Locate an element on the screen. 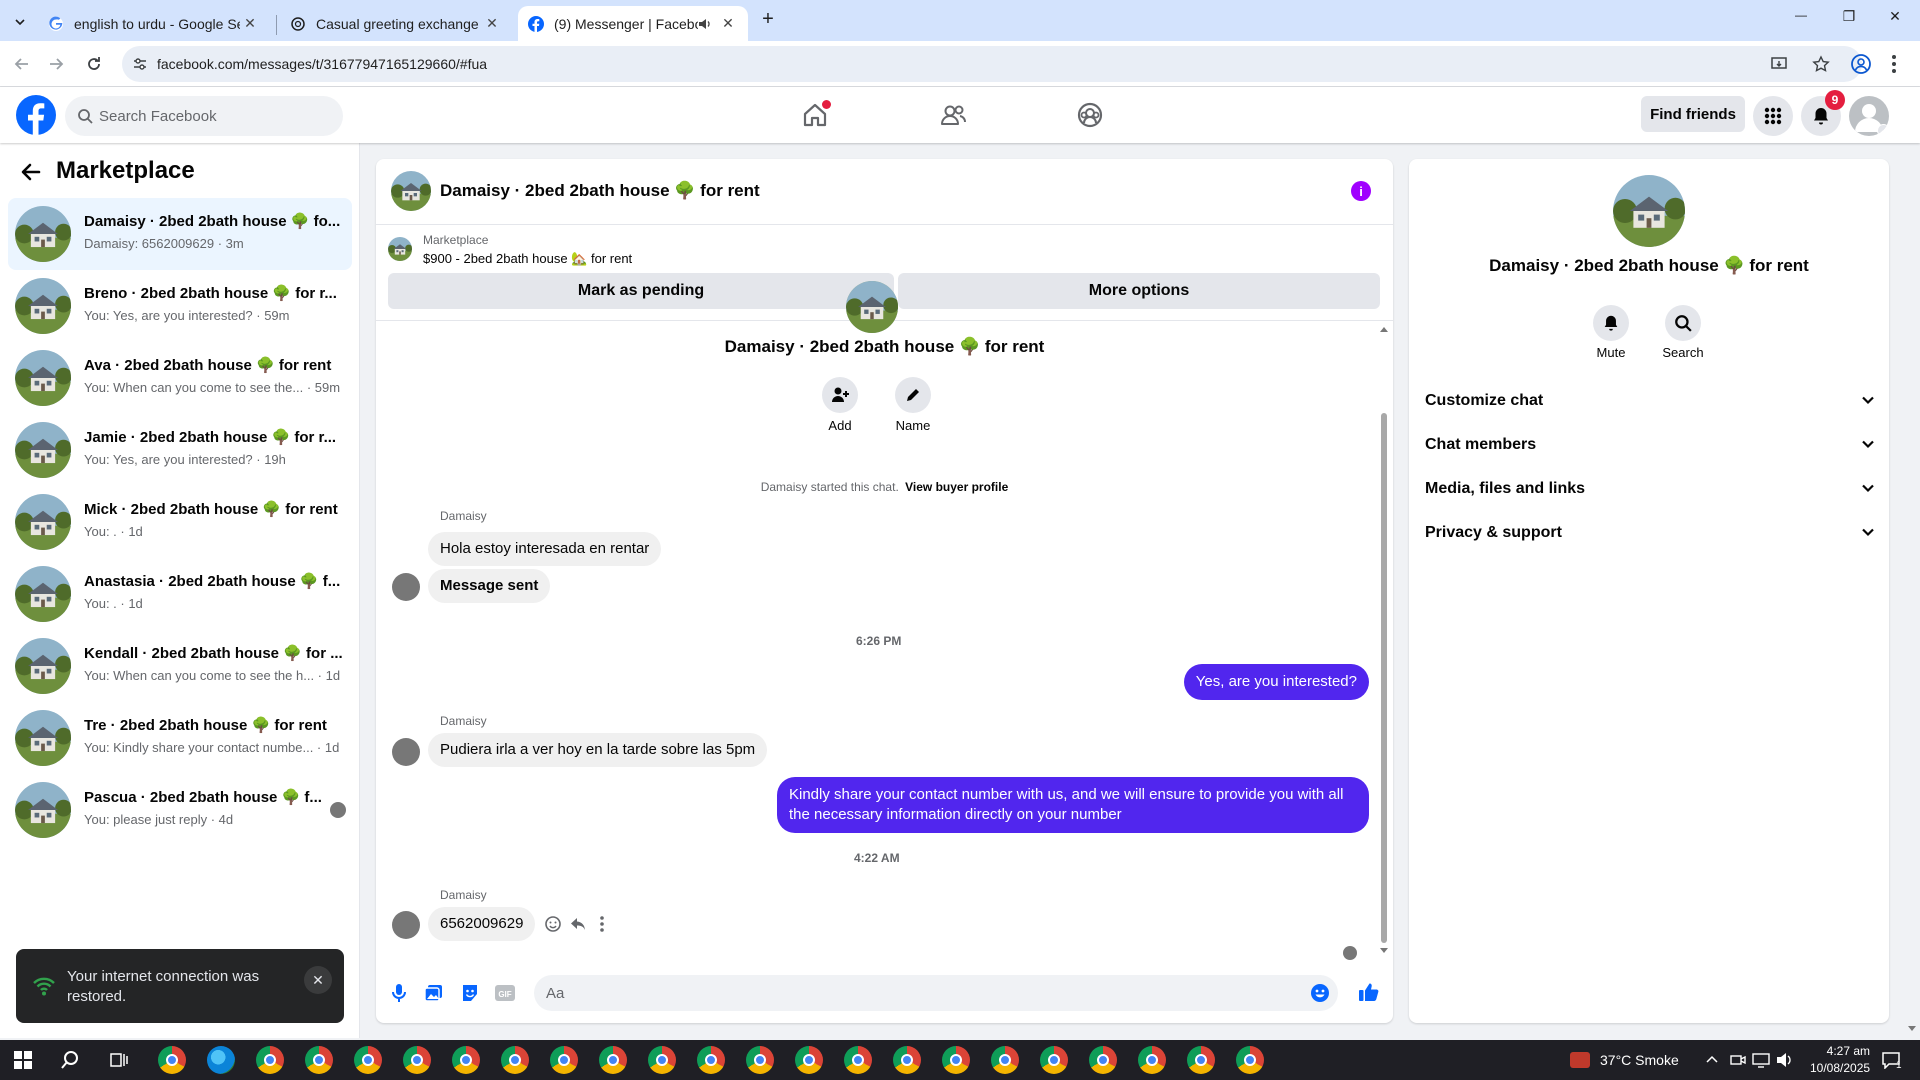 This screenshot has height=1080, width=1920. listing-detail: $900 - 2bed 2bath house 🏡 for rent is located at coordinates (527, 259).